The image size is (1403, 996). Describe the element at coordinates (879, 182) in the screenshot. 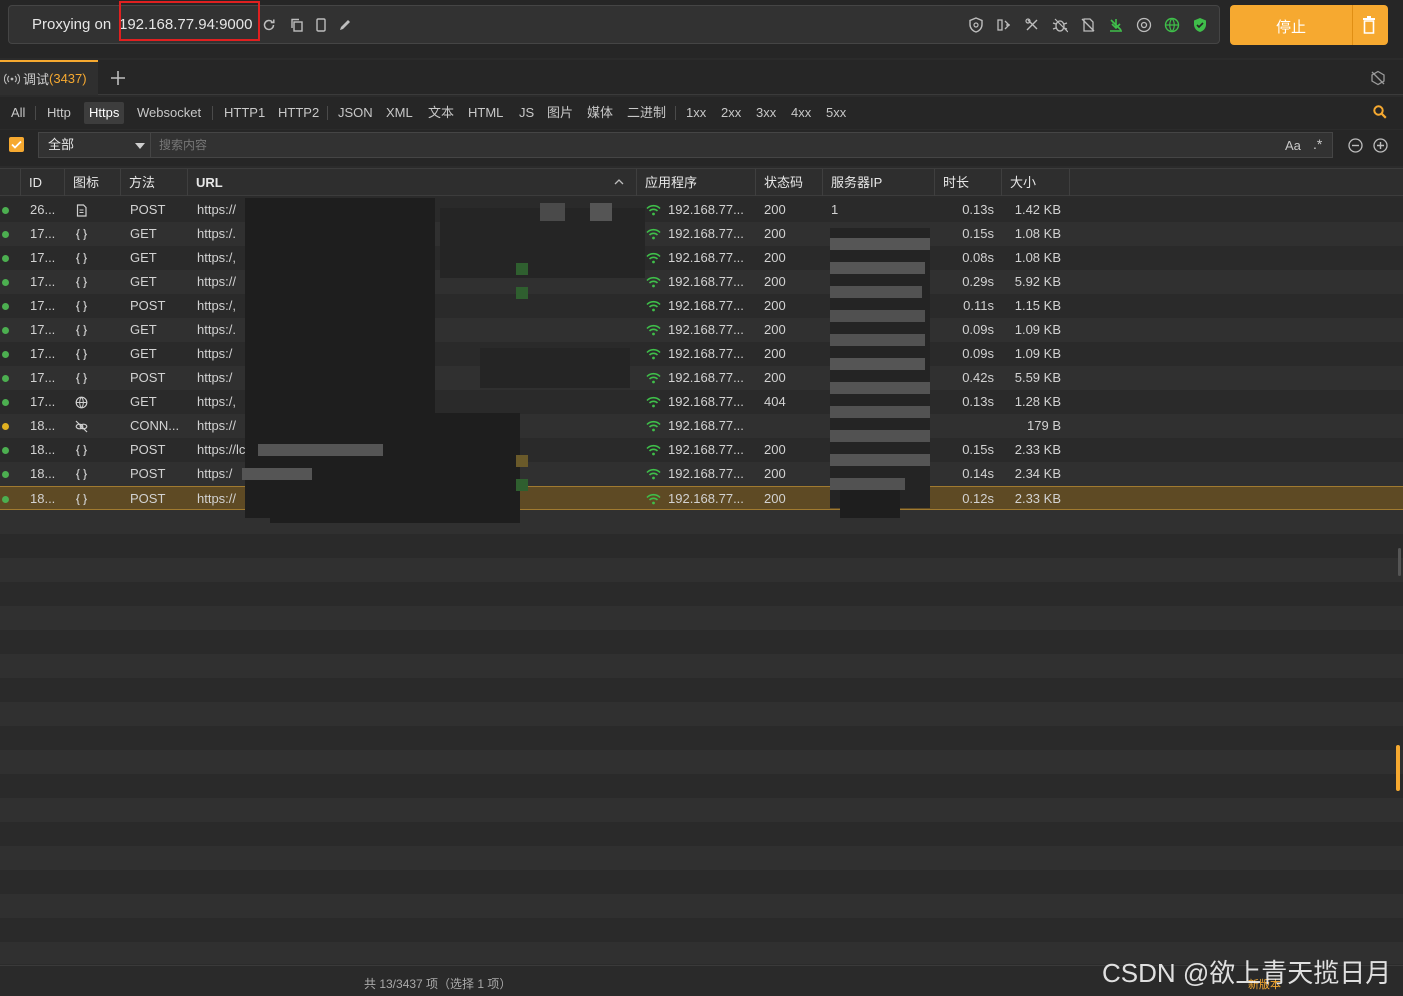

I see `col-server-ip: 服务器IP` at that location.